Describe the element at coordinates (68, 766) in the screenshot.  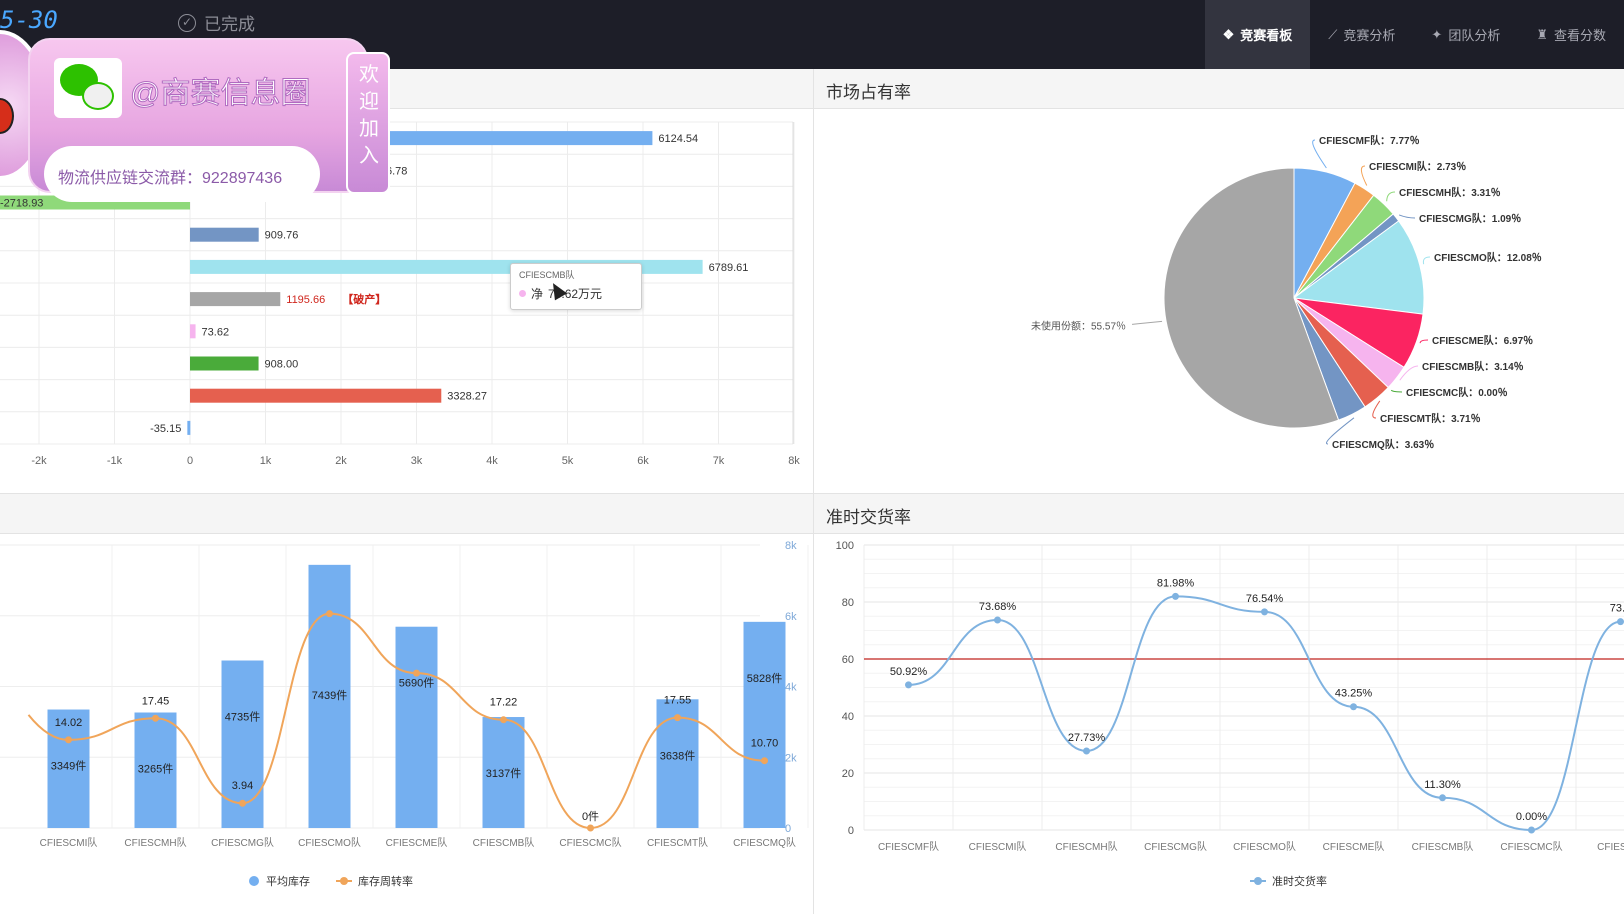
I see `inventory-label: 3349件` at that location.